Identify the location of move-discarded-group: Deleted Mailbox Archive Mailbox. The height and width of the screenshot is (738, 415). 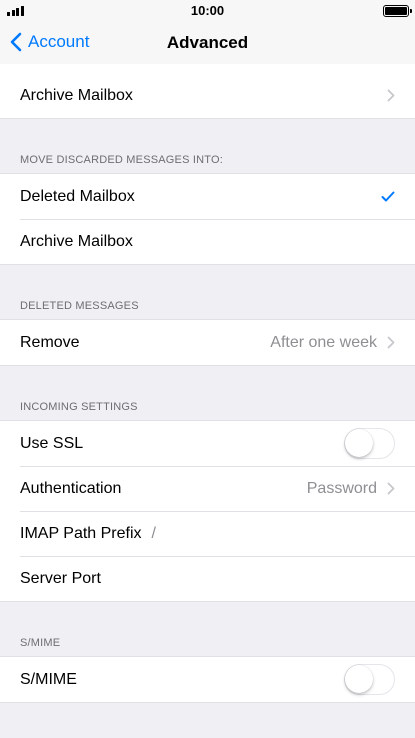
(207, 219).